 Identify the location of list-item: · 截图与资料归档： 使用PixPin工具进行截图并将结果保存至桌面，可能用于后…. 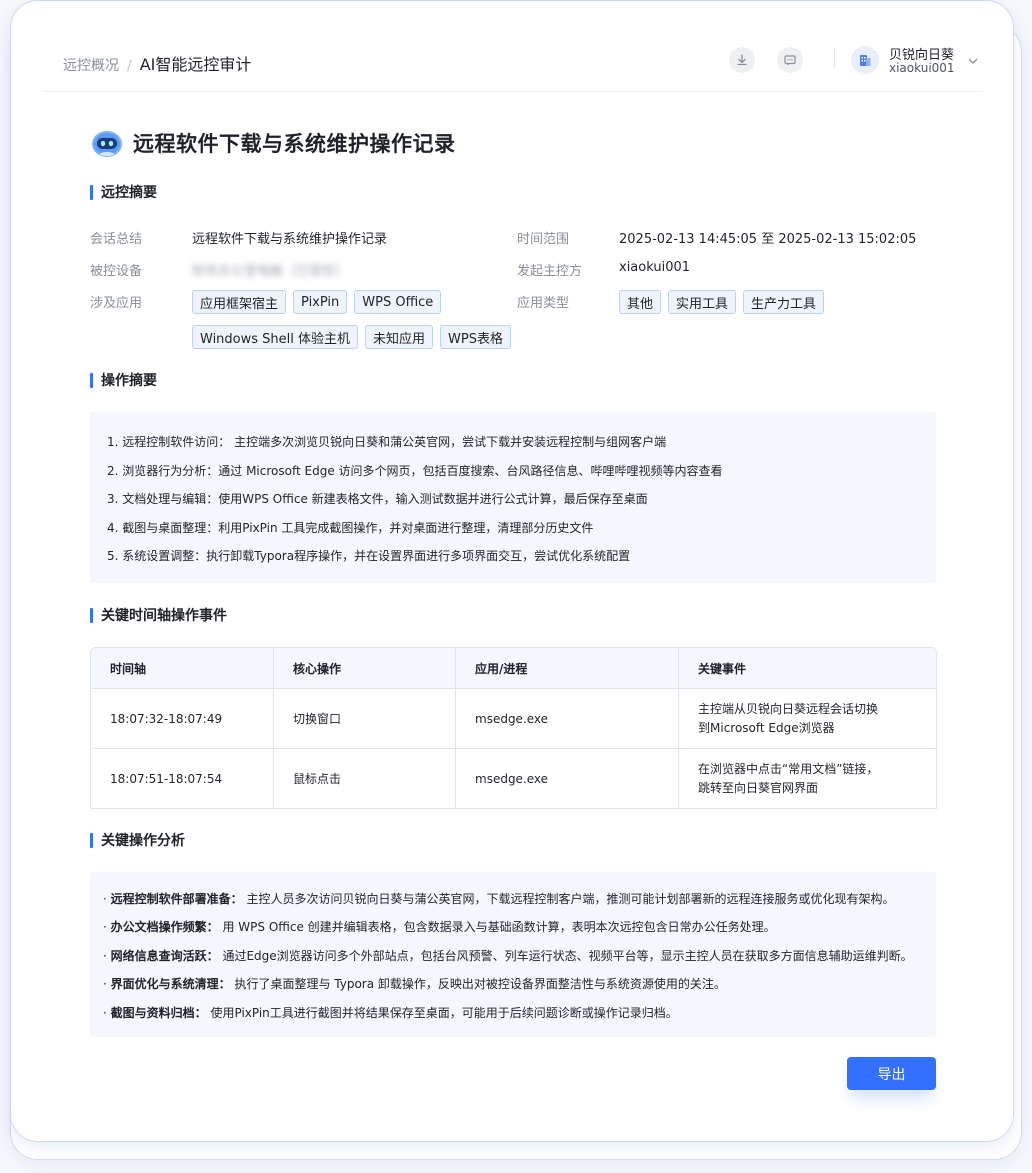
(390, 1013).